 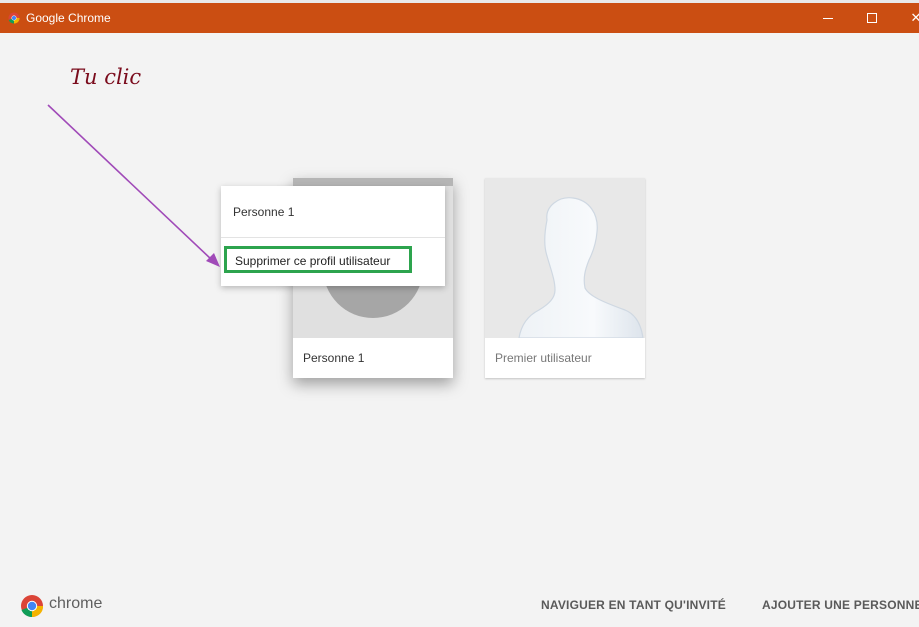 I want to click on avatar-band, so click(x=373, y=182).